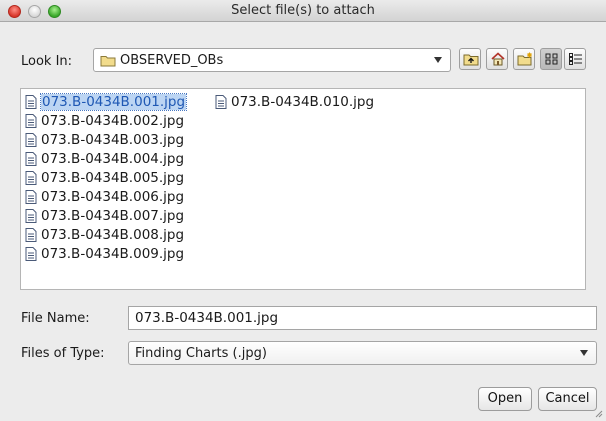 The image size is (606, 421). Describe the element at coordinates (113, 197) in the screenshot. I see `file-name: 073.B-0434B.006.jpg` at that location.